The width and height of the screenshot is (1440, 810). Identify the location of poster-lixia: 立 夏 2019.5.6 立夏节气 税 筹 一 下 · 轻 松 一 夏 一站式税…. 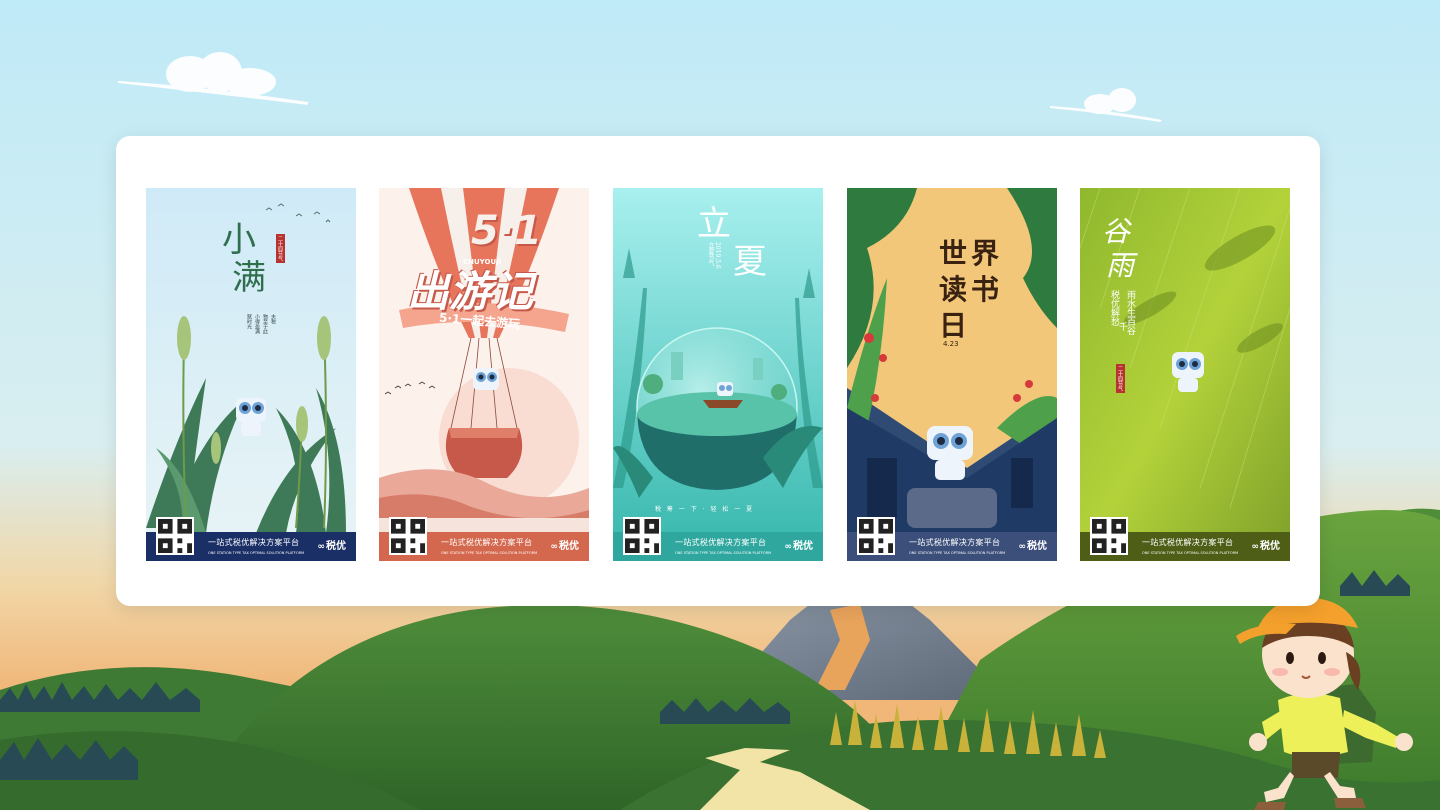
(718, 374).